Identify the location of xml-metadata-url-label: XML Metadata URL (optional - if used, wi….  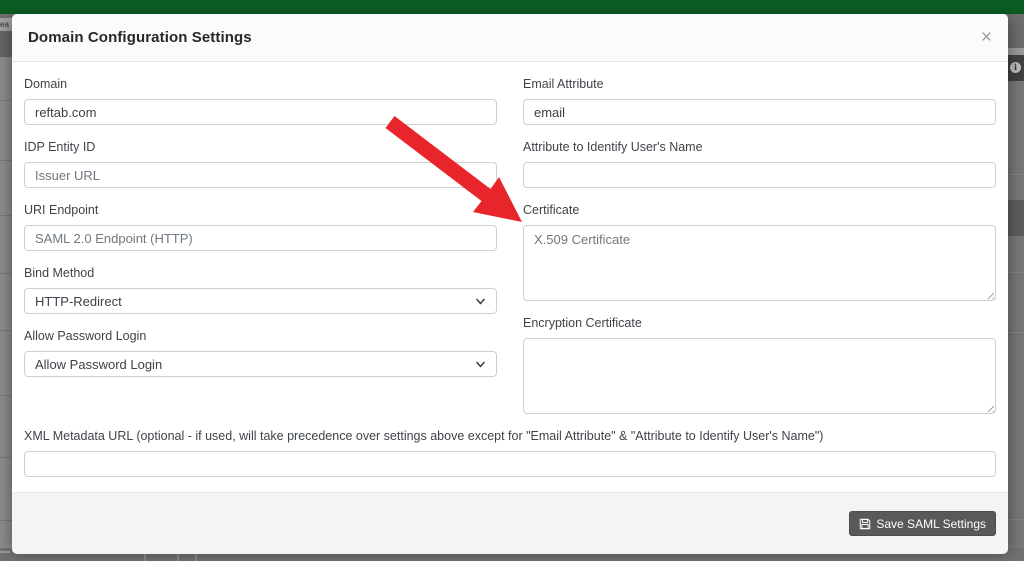
(424, 436).